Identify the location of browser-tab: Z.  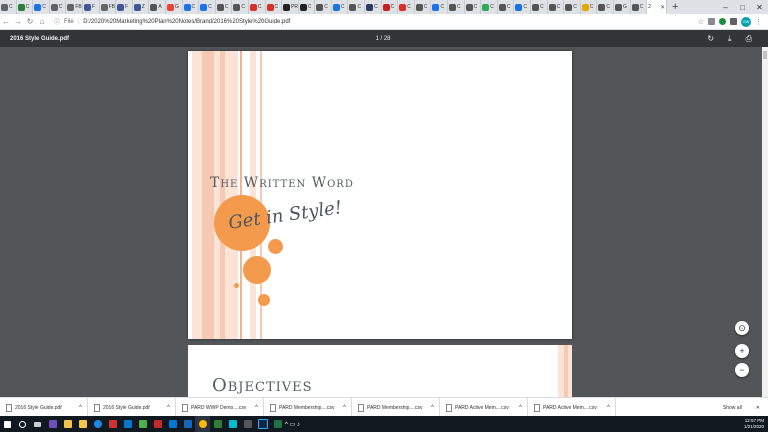
(141, 7).